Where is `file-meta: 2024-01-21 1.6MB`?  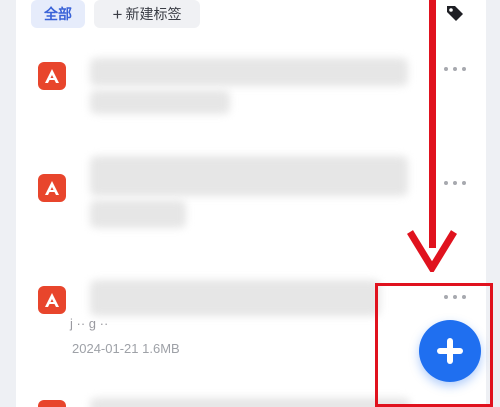
file-meta: 2024-01-21 1.6MB is located at coordinates (126, 348).